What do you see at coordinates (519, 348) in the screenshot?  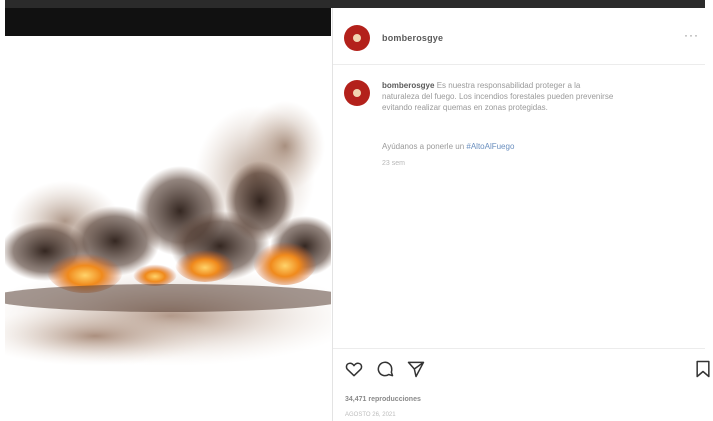 I see `actions-divider` at bounding box center [519, 348].